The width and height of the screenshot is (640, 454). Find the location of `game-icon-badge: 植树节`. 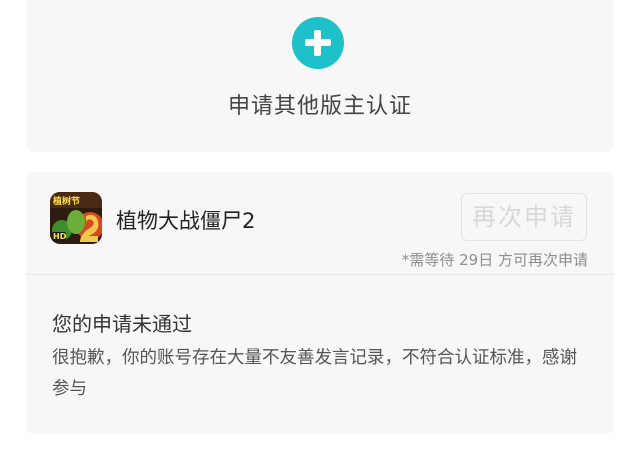

game-icon-badge: 植树节 is located at coordinates (67, 202).